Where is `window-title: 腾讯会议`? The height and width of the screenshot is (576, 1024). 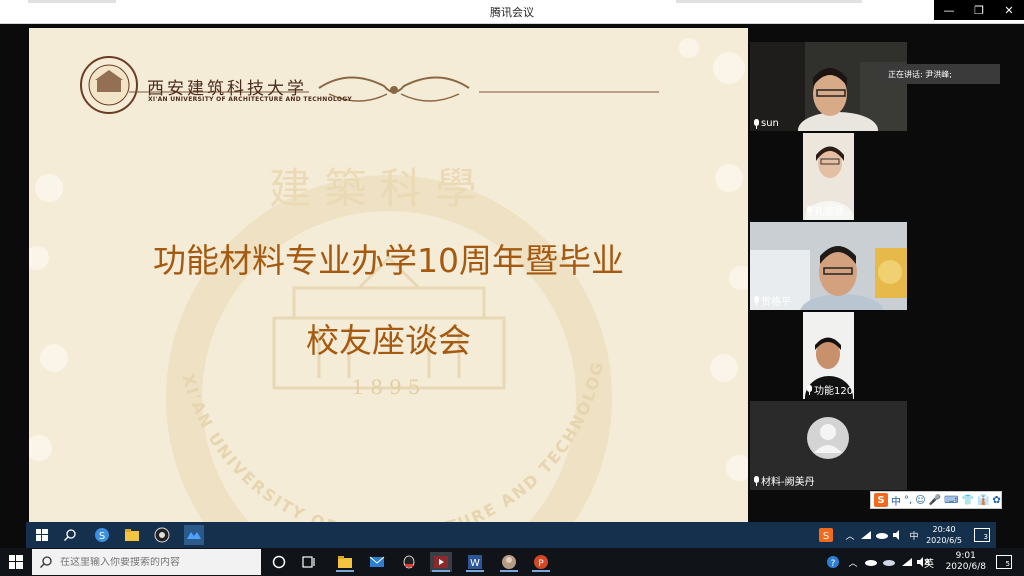 window-title: 腾讯会议 is located at coordinates (512, 12).